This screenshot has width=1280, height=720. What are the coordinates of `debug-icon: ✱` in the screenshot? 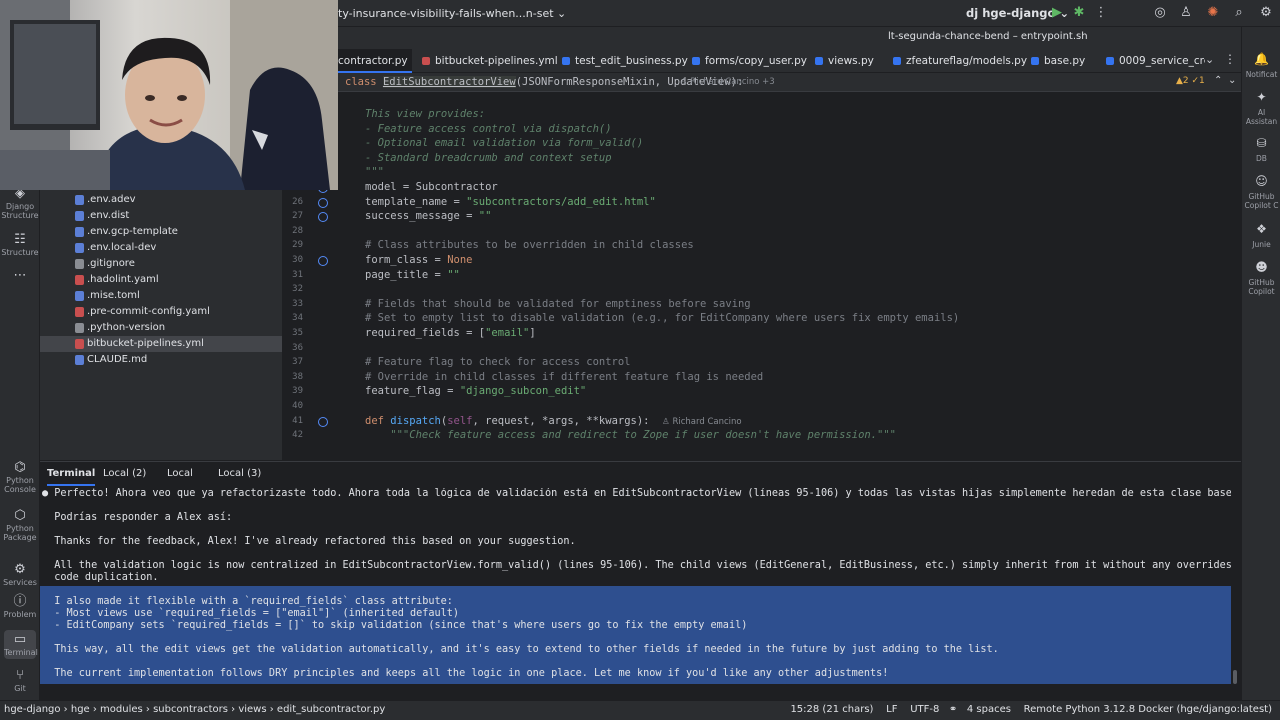 It's located at (1079, 13).